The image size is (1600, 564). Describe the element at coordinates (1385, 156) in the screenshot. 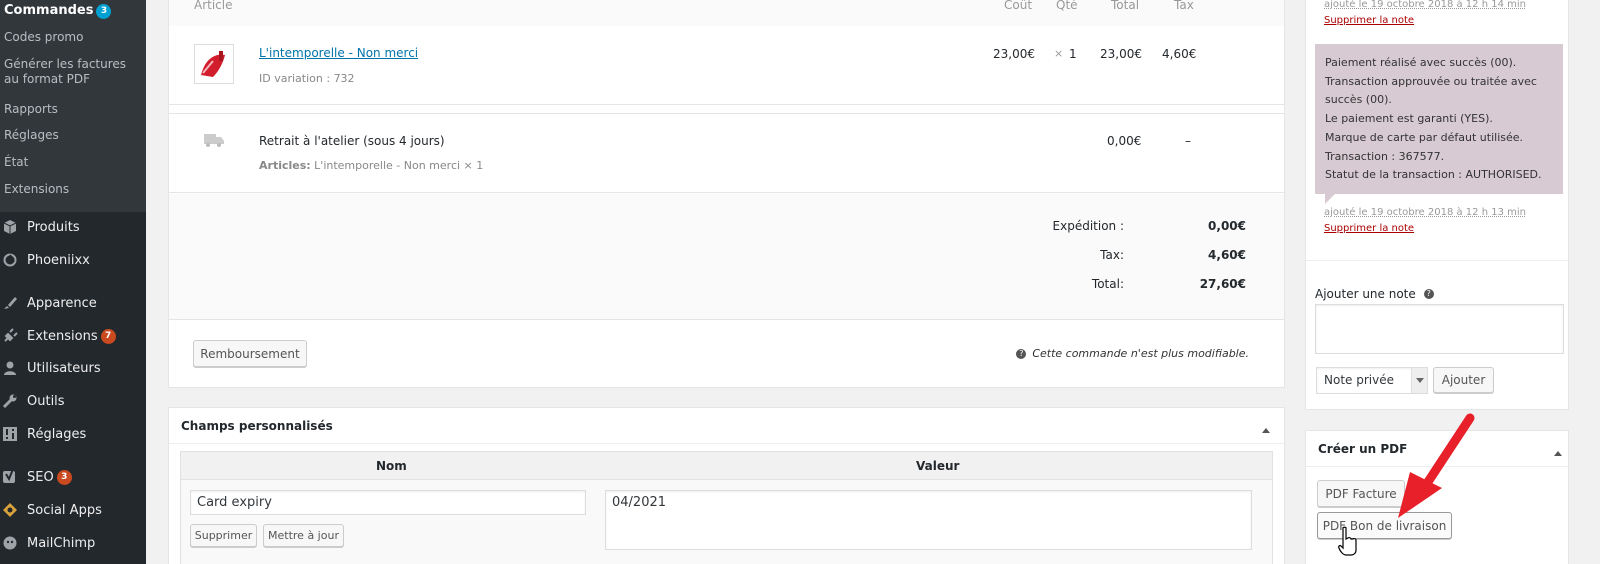

I see `note-line: Transaction : 367577.` at that location.